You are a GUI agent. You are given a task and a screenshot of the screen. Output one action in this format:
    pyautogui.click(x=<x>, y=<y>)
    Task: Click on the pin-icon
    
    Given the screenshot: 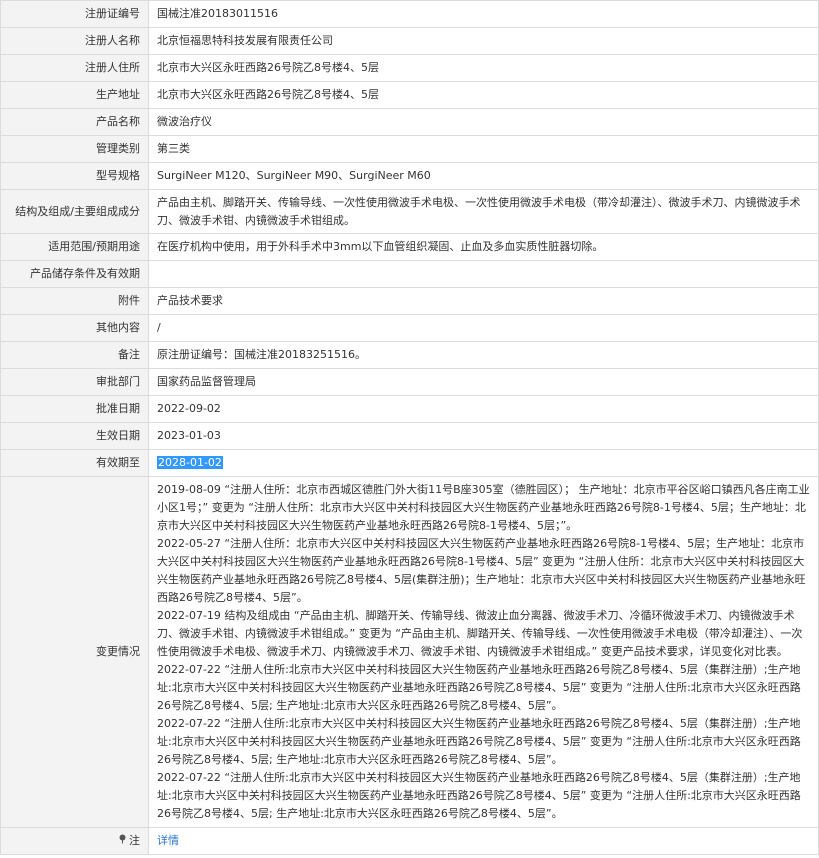 What is the action you would take?
    pyautogui.click(x=122, y=842)
    